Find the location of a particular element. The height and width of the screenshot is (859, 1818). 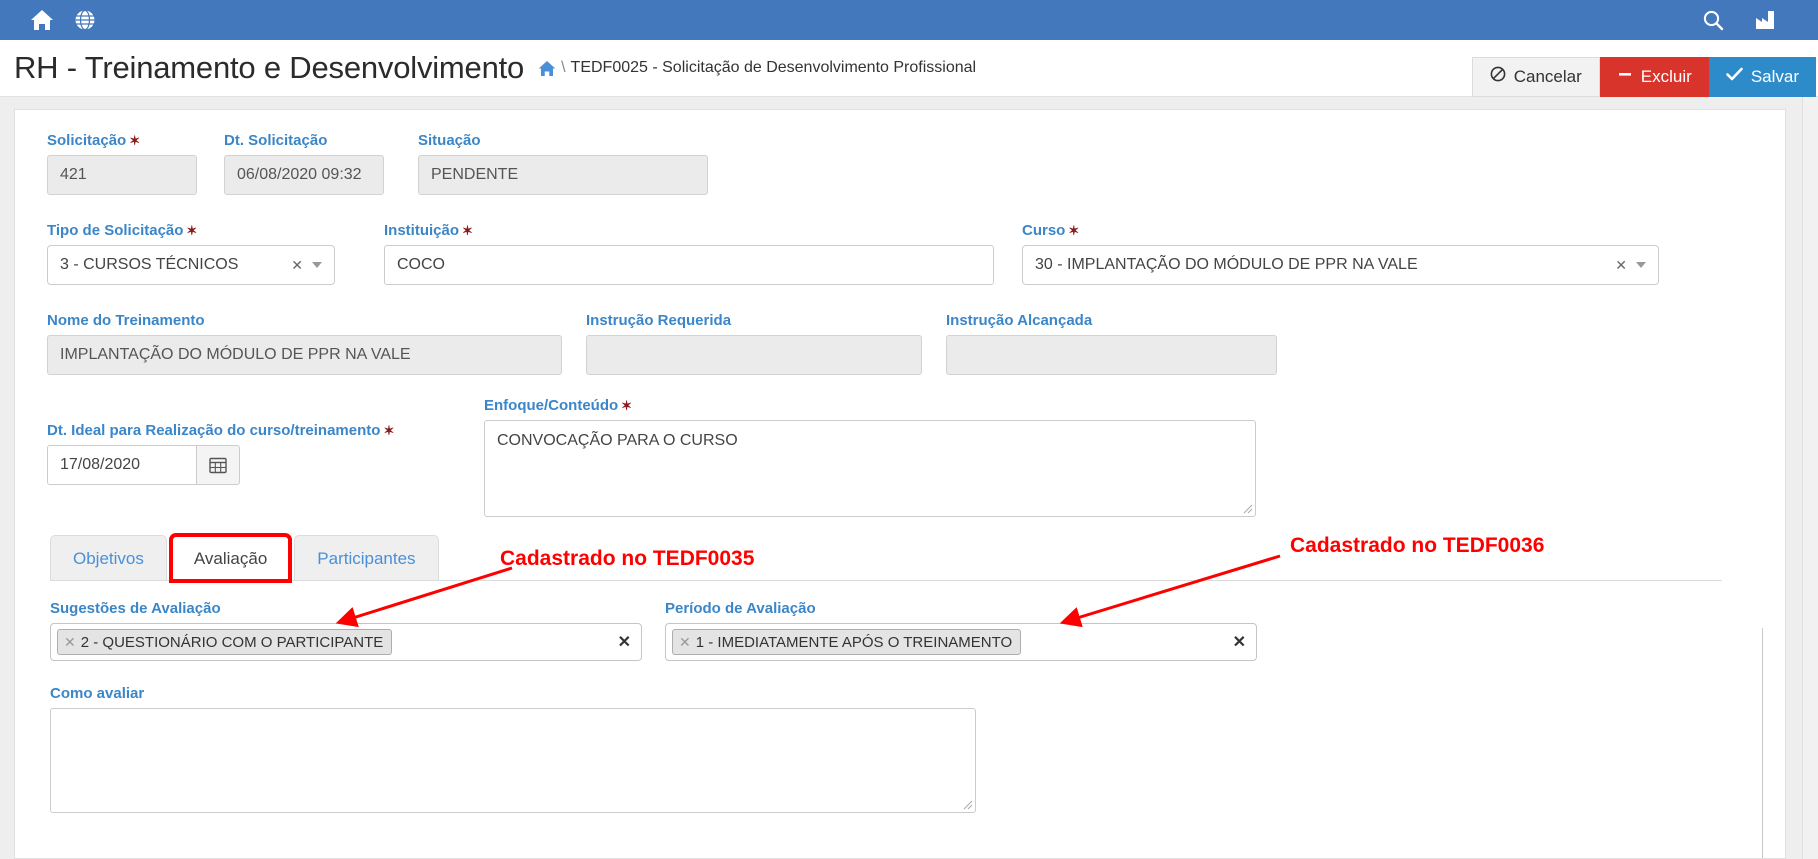

field-group-instrucao-alcancada: Instrução Alcançada is located at coordinates (1111, 343).